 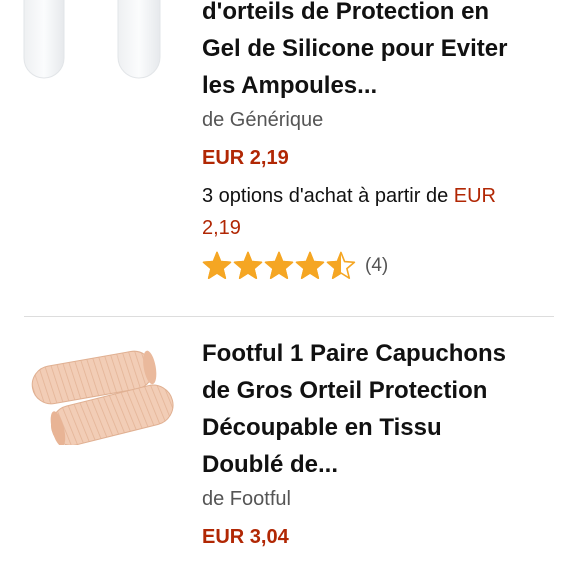 I want to click on title-line: Gel de Silicone pour Eviter, so click(x=355, y=48).